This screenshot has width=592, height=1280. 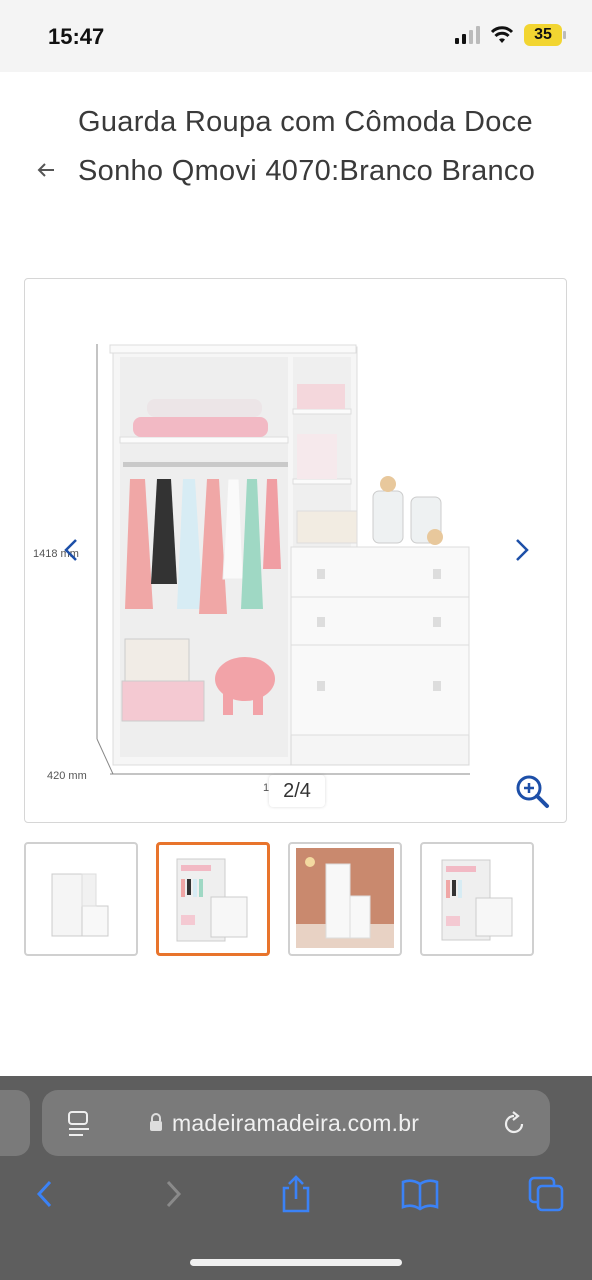 What do you see at coordinates (521, 550) in the screenshot?
I see `chevron-right-icon` at bounding box center [521, 550].